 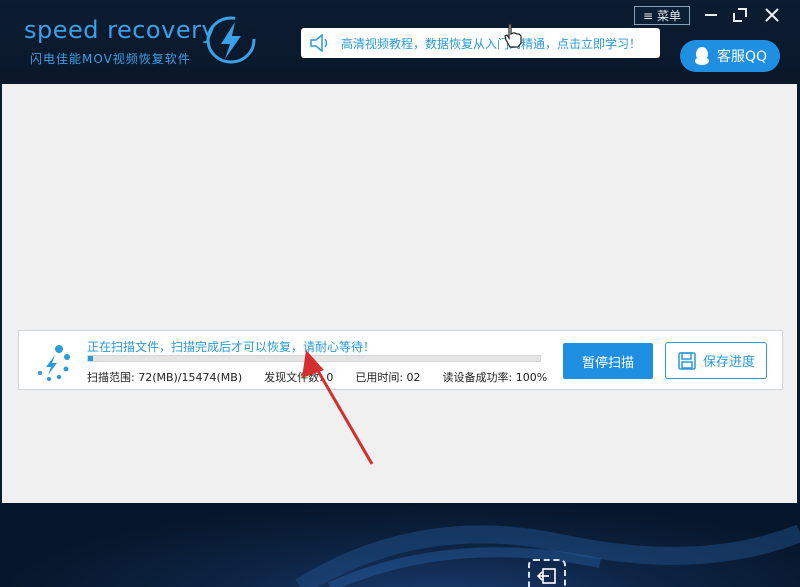 I want to click on scan-status-text: 正在扫描文件，扫描完成后才可以恢复，请耐心等待！, so click(x=231, y=347).